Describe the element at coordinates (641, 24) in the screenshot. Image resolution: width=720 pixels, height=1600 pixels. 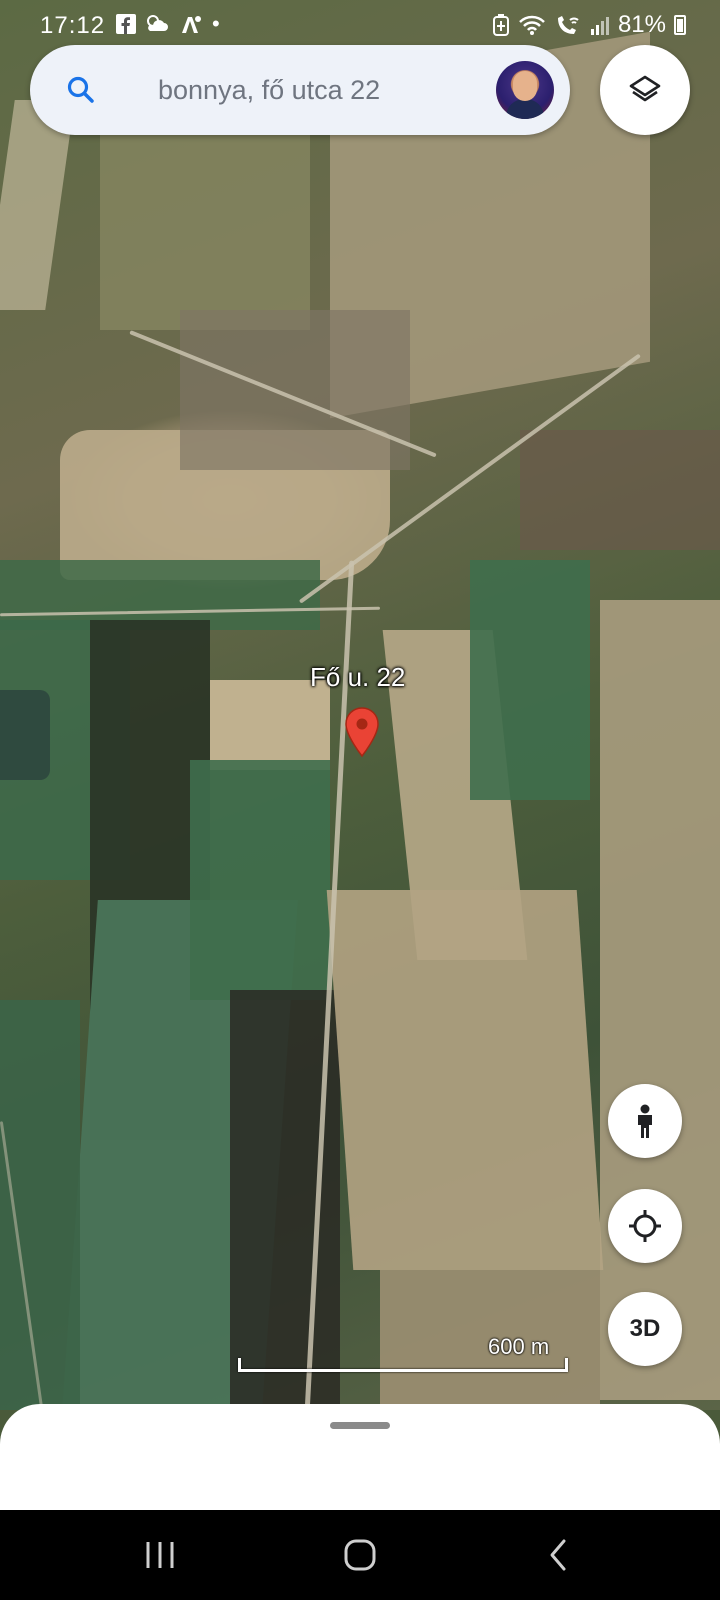
I see `battery-percentage: 81%` at that location.